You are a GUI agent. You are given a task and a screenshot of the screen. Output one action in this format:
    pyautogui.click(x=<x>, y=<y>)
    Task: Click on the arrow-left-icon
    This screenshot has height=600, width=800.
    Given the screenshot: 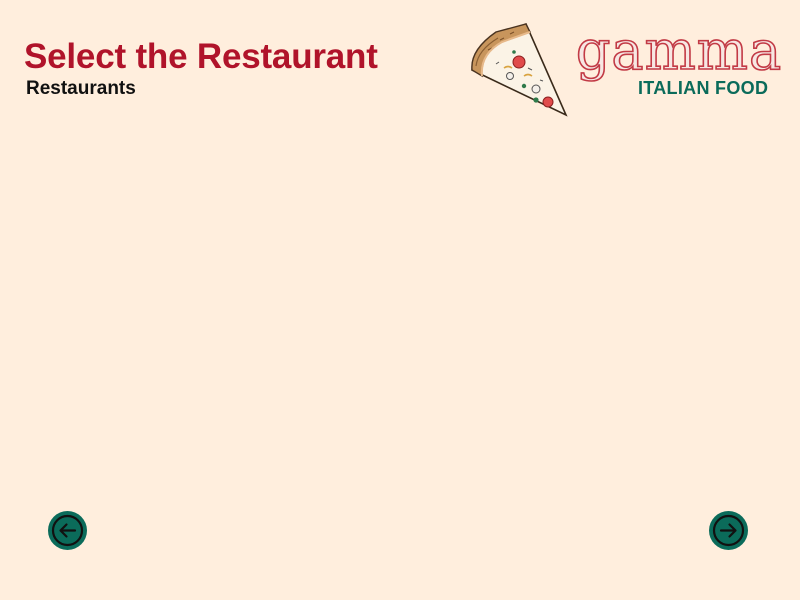 What is the action you would take?
    pyautogui.click(x=67, y=530)
    